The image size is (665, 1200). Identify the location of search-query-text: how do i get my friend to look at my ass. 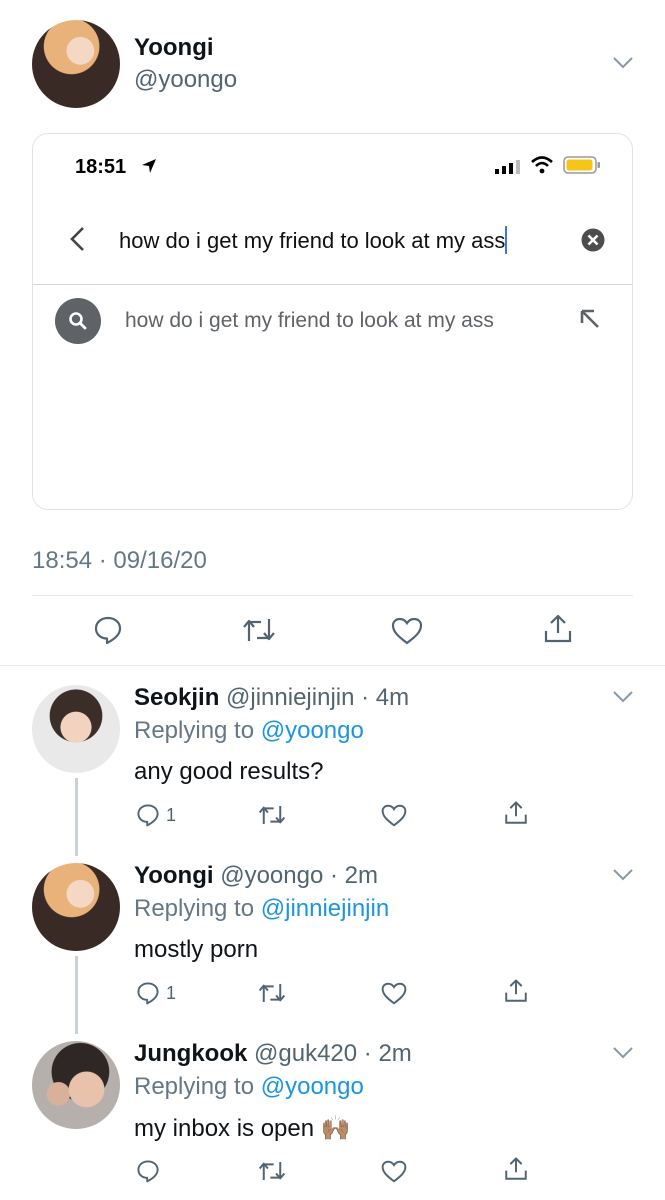
(312, 240).